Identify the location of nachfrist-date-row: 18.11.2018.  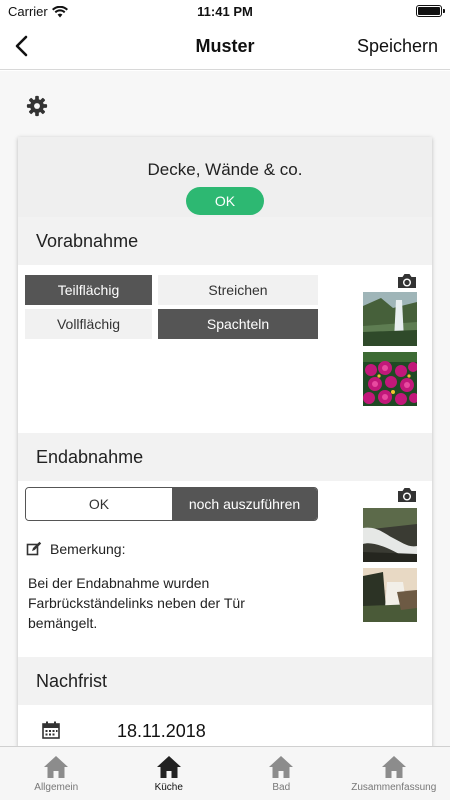
(225, 726).